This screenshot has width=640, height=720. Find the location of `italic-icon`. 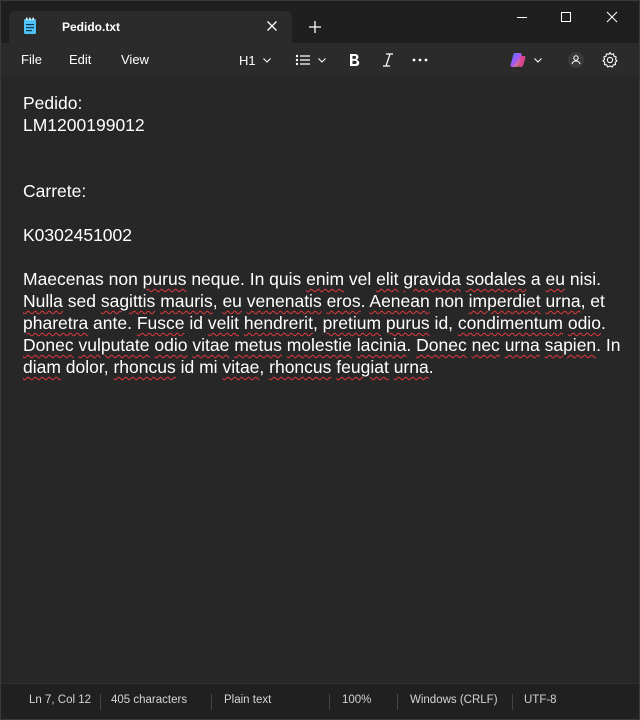

italic-icon is located at coordinates (388, 60).